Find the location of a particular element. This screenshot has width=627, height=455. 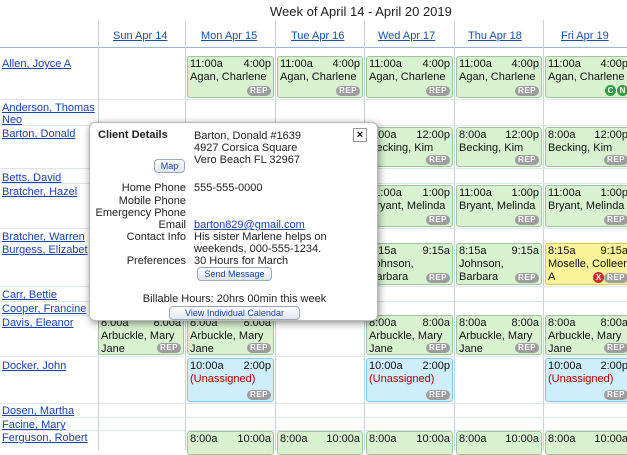

client-link: Facine, Mary is located at coordinates (50, 425).